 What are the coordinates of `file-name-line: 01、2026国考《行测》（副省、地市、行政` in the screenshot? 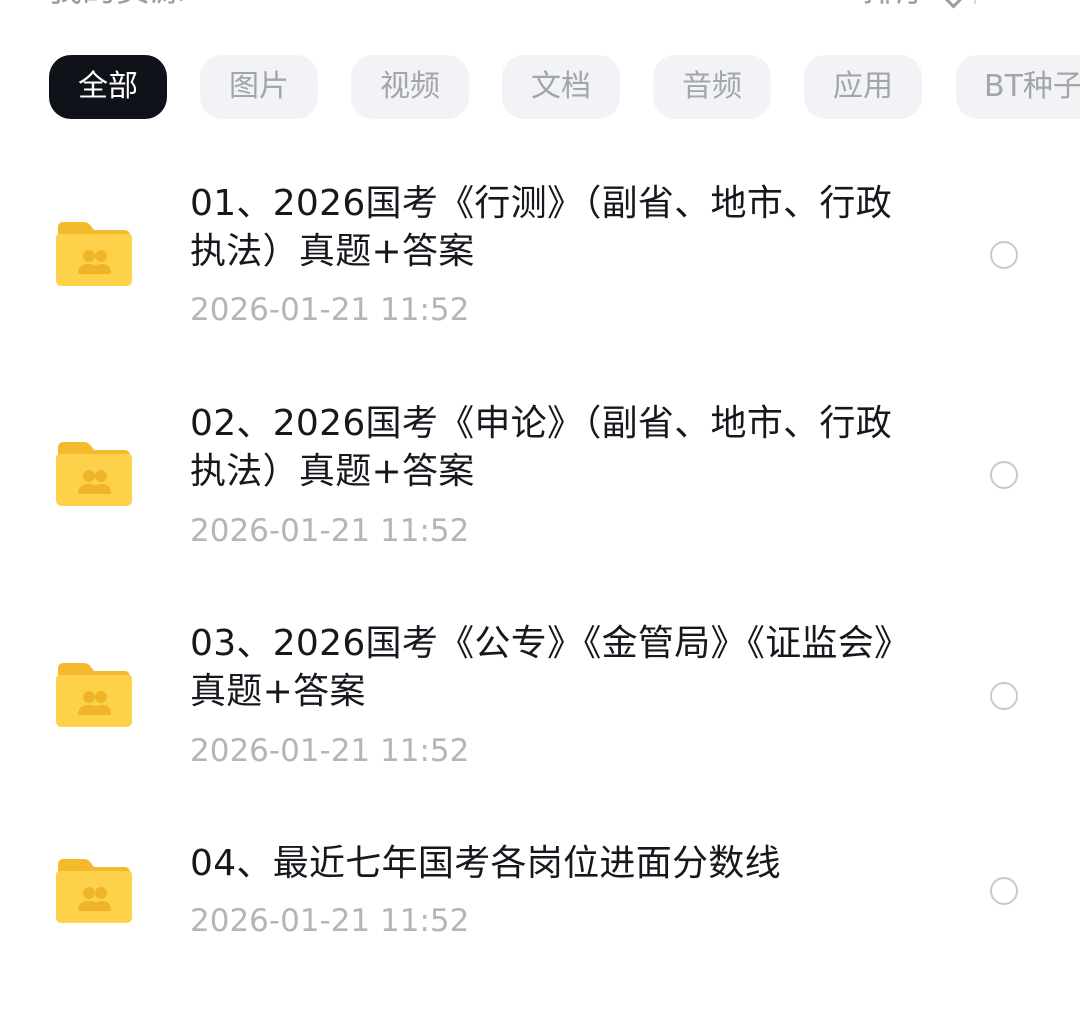 It's located at (541, 203).